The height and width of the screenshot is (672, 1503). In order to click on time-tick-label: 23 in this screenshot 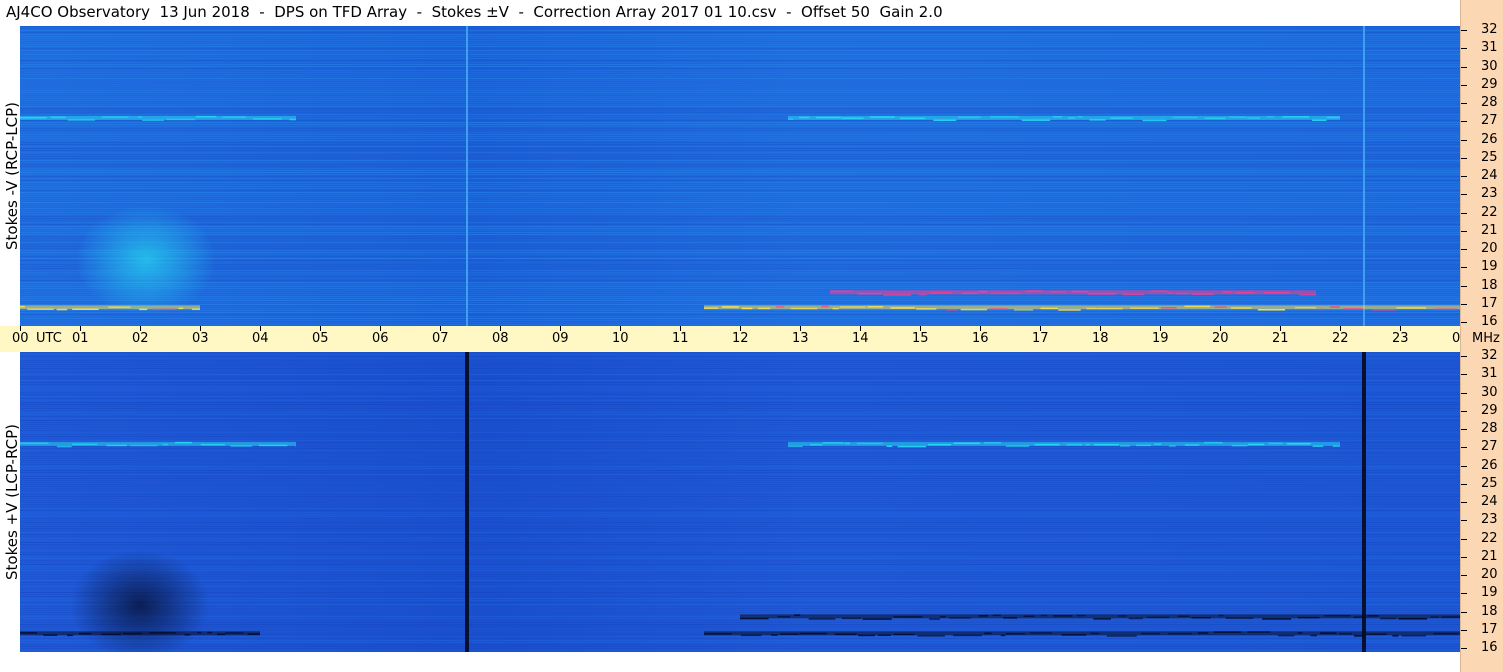, I will do `click(1400, 338)`.